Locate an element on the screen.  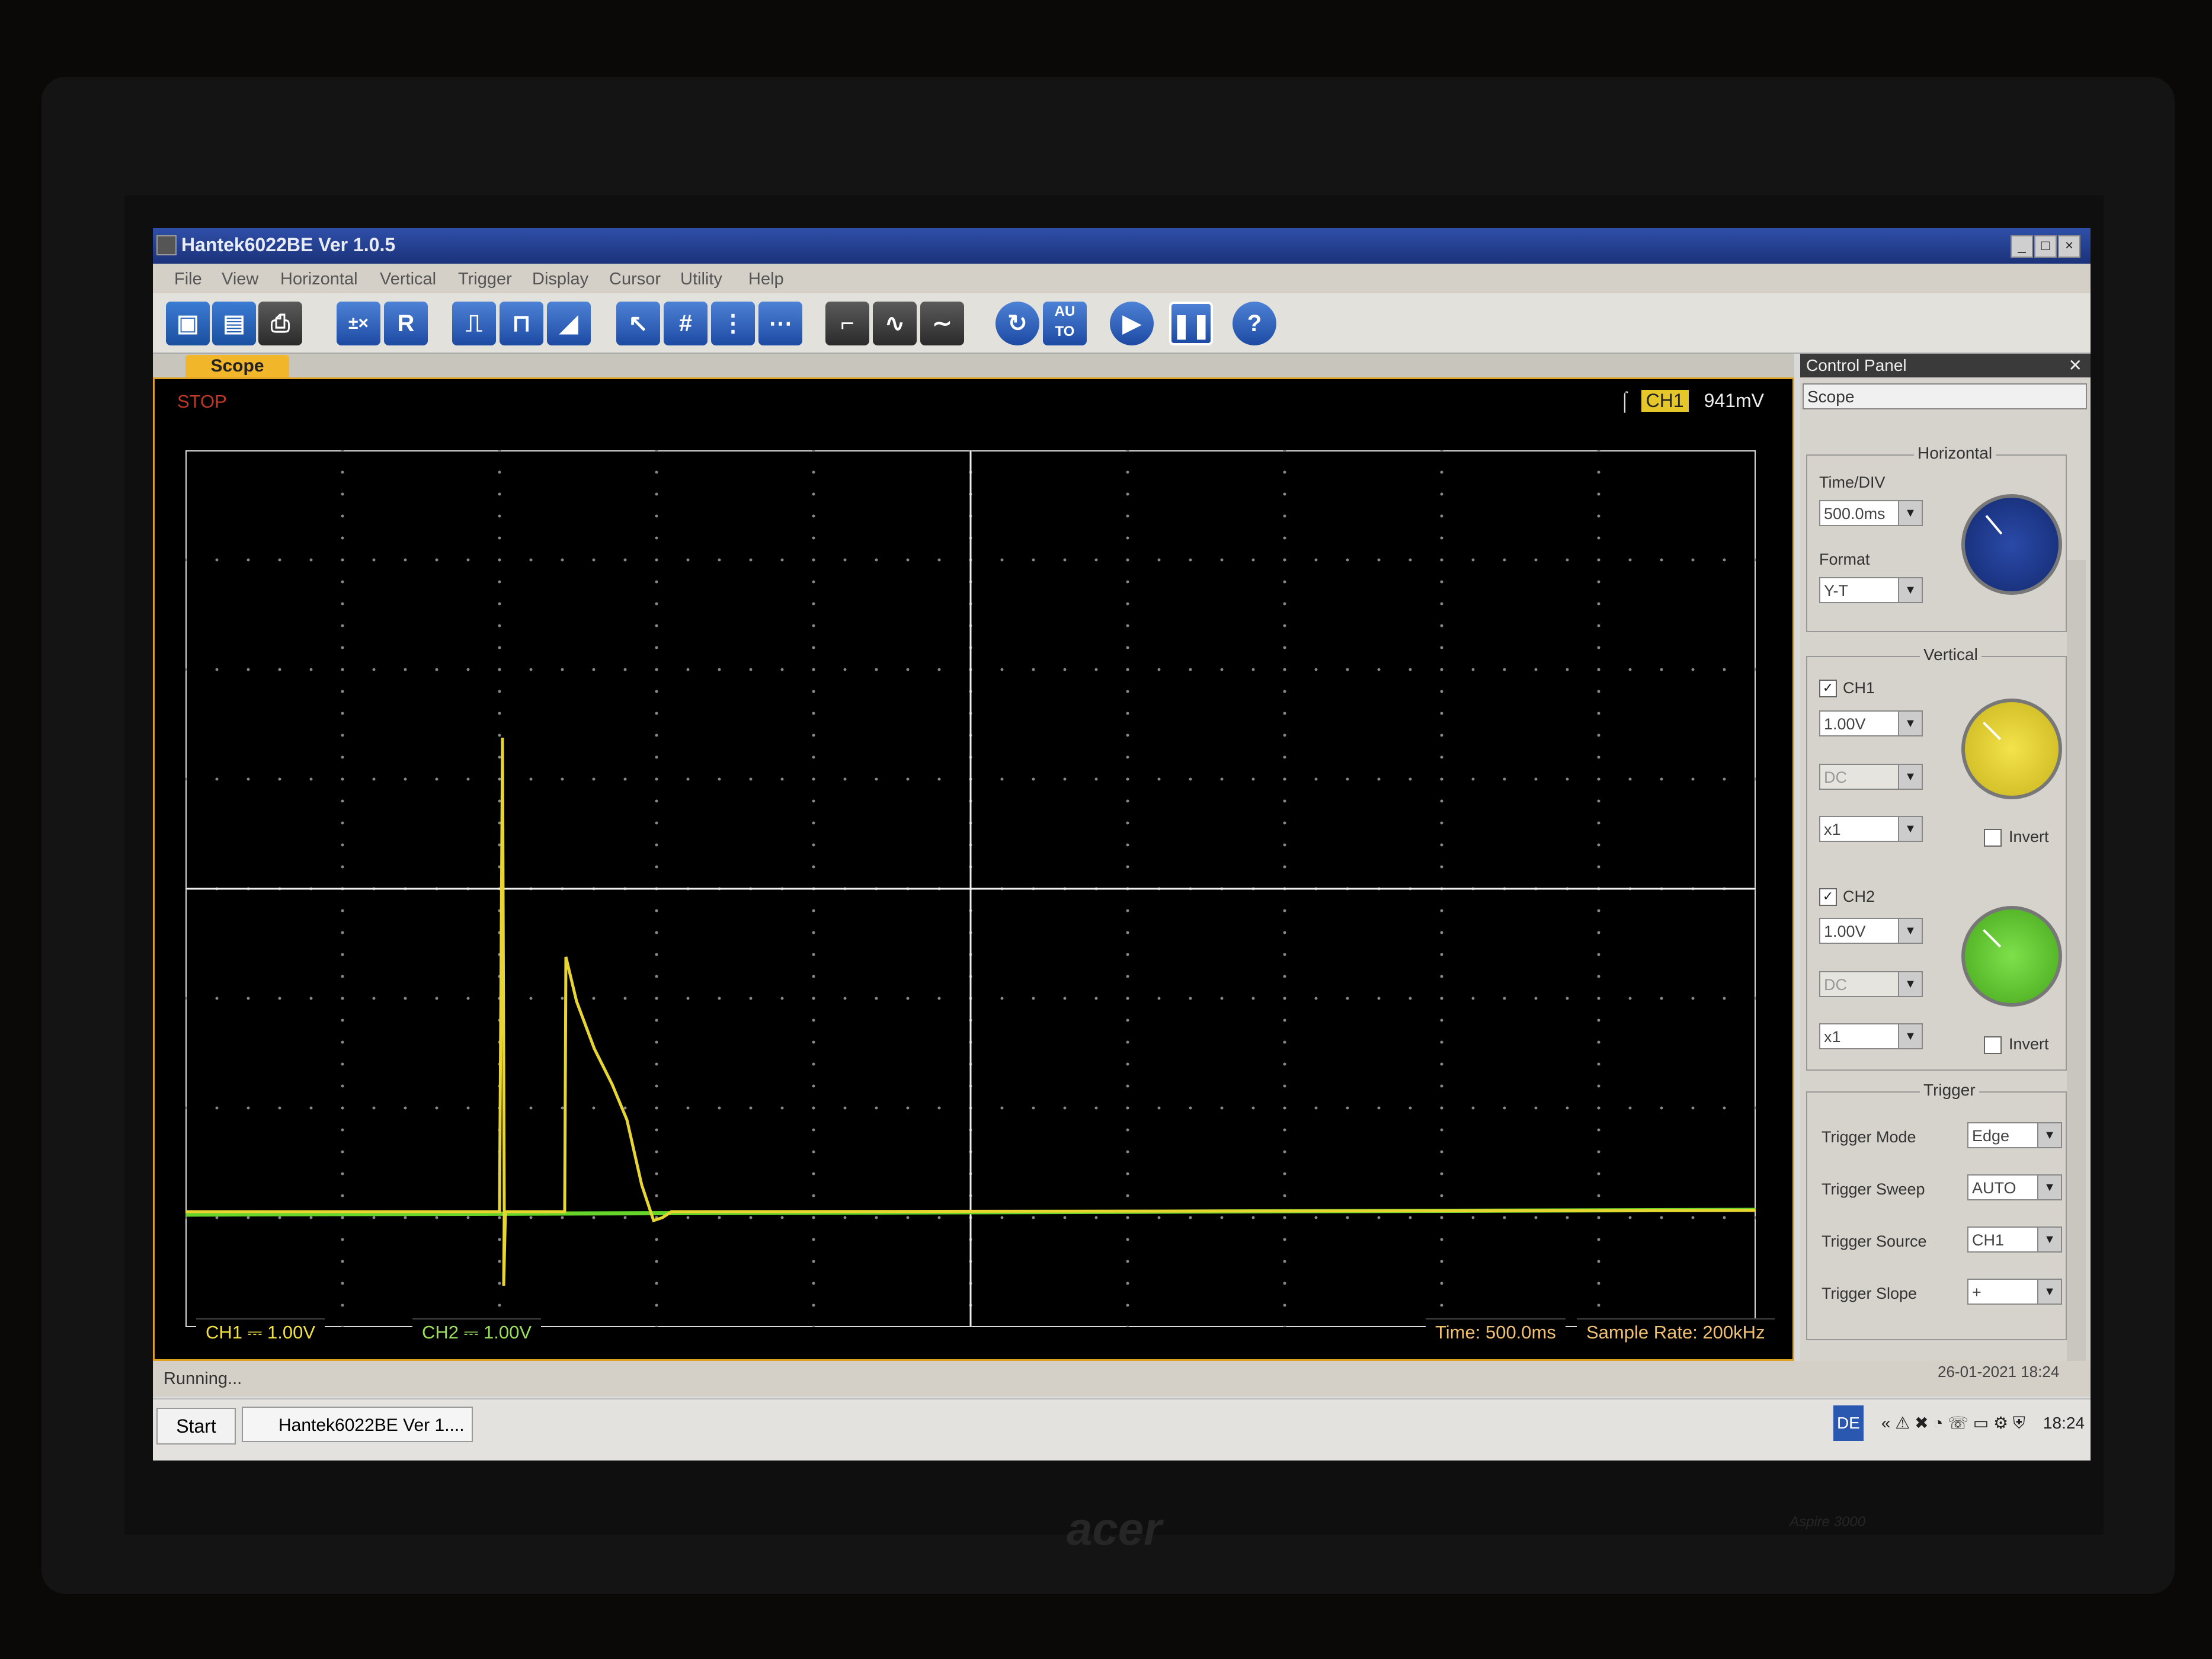
ch2-volts-knob is located at coordinates (2011, 957).